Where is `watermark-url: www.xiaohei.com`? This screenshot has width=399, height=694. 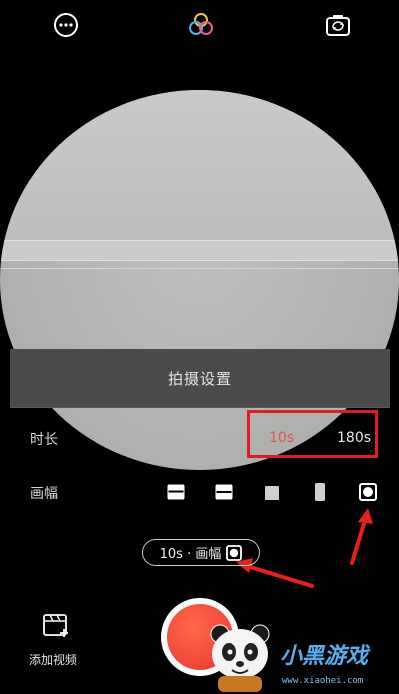
watermark-url: www.xiaohei.com is located at coordinates (323, 681).